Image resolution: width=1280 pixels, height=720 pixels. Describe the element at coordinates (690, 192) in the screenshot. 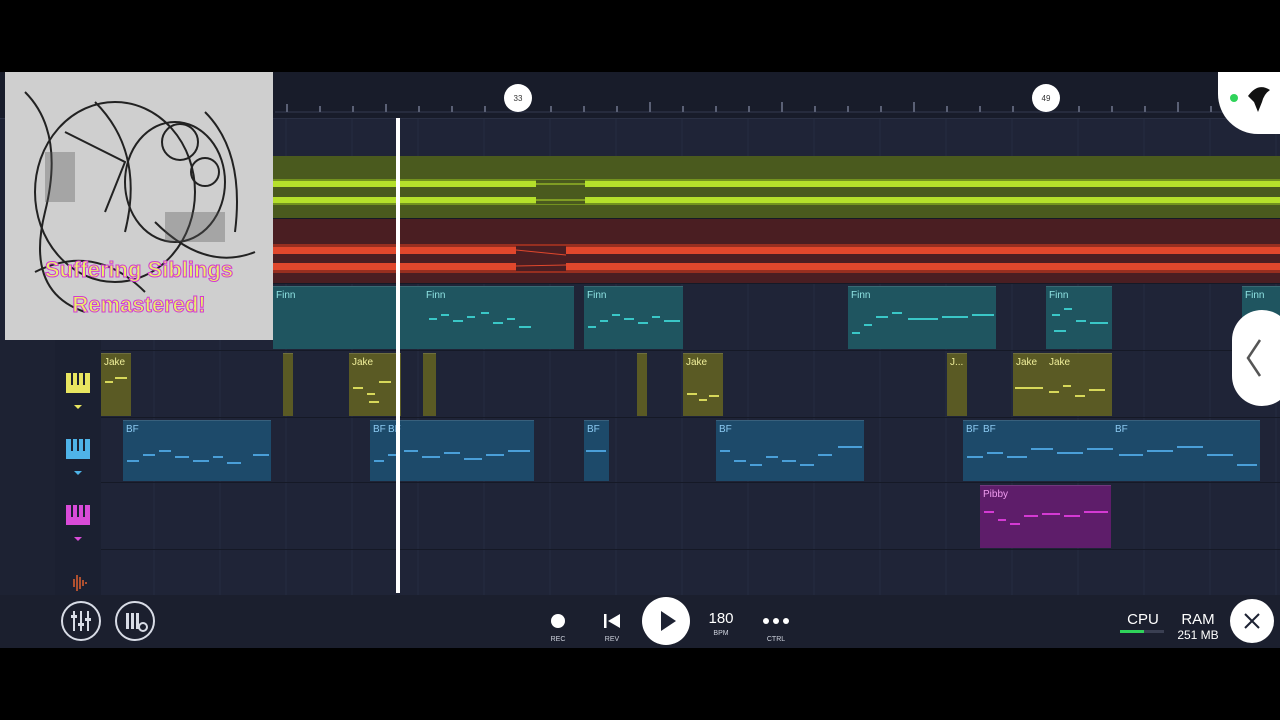

I see `green-waveform` at that location.